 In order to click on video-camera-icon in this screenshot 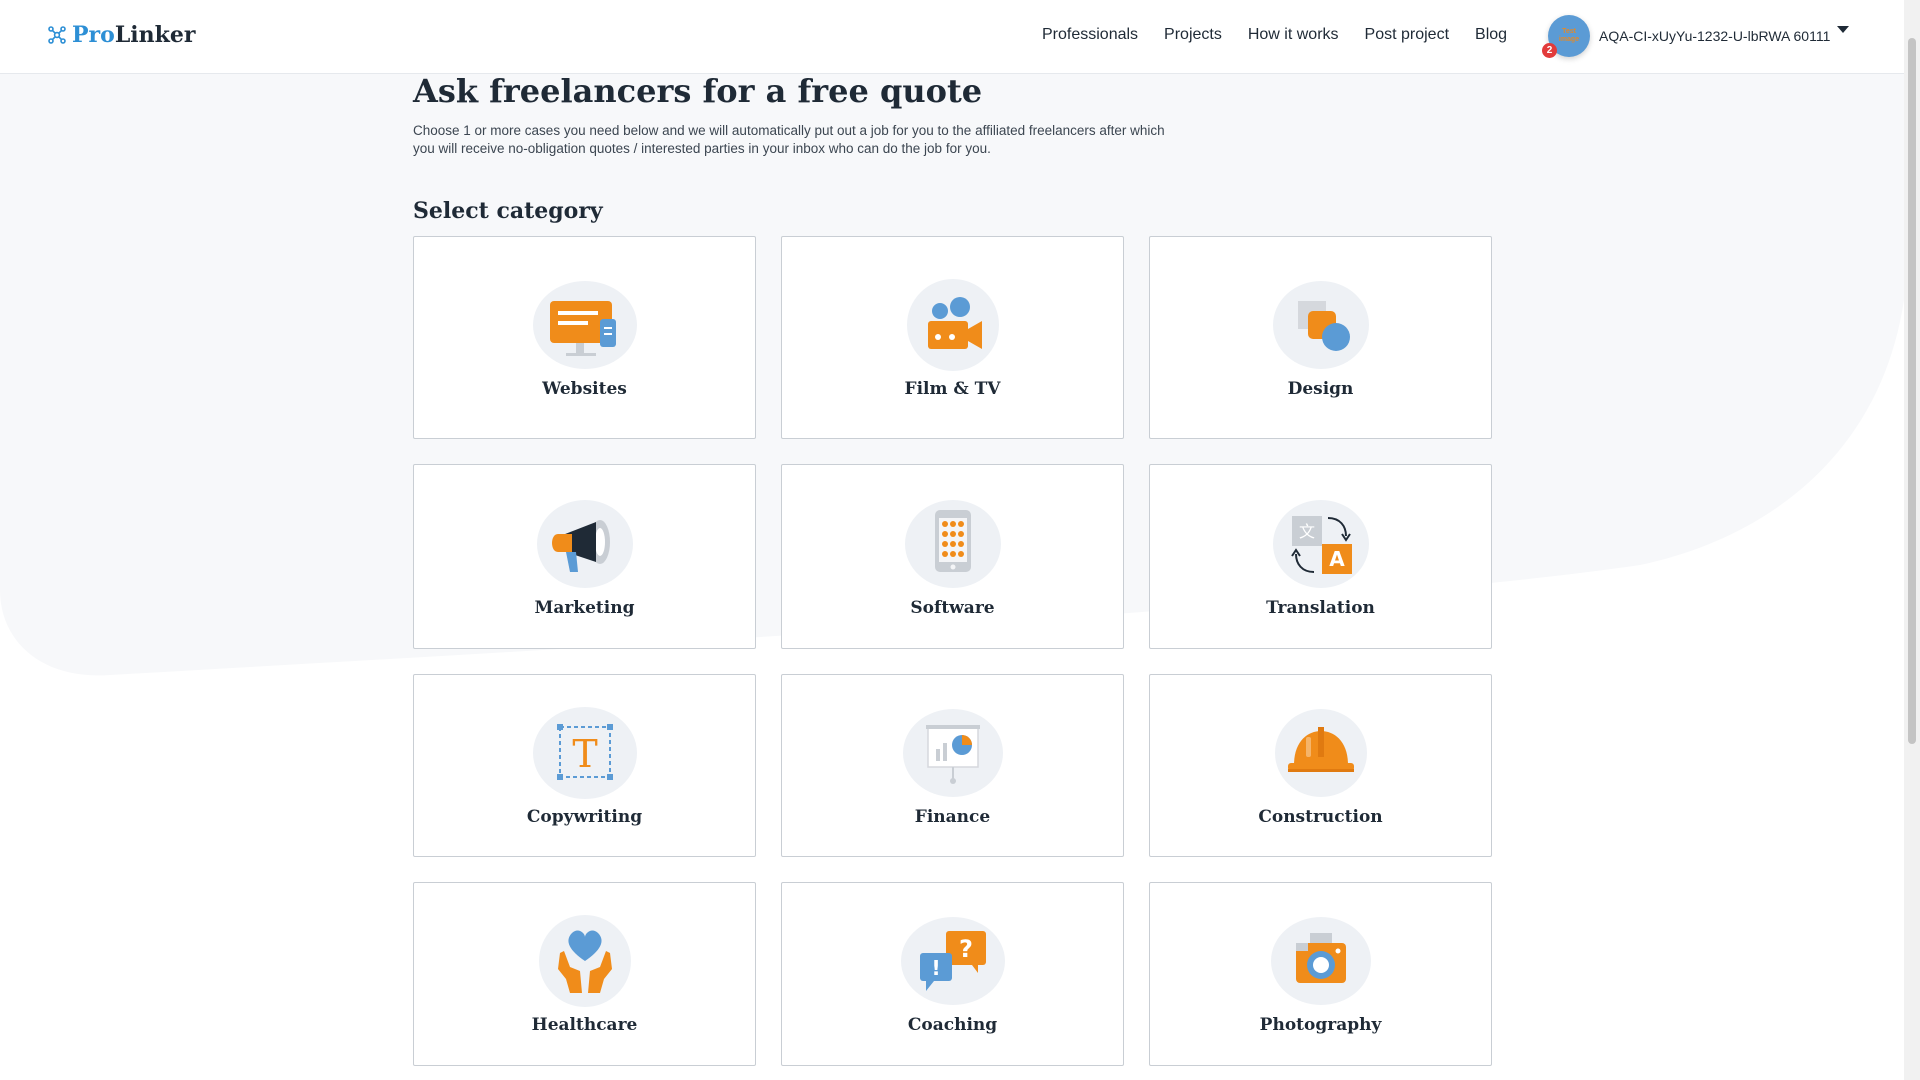, I will do `click(952, 324)`.